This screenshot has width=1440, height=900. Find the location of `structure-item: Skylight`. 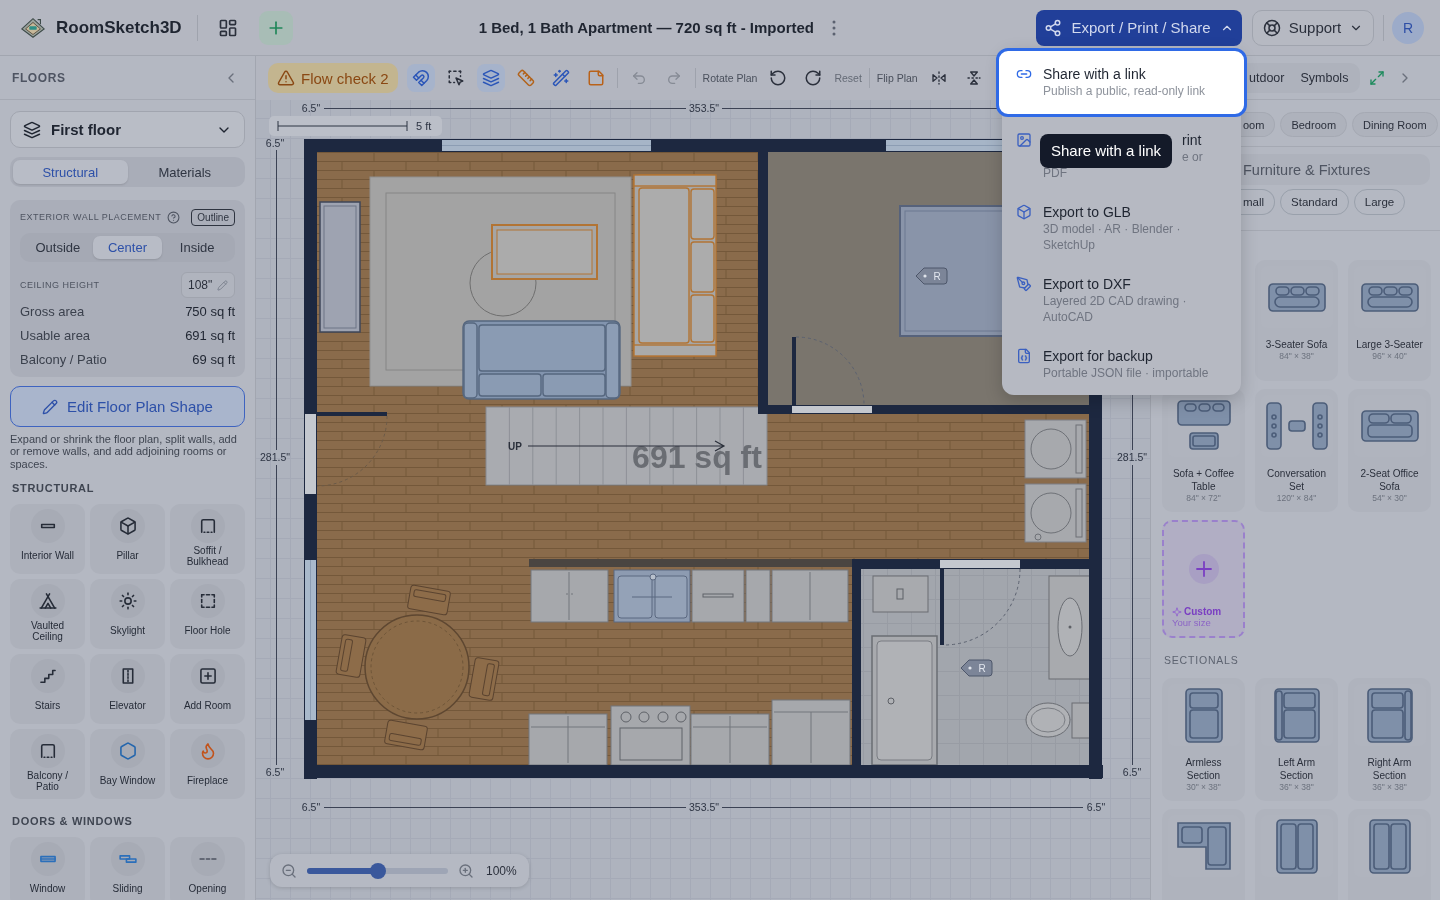

structure-item: Skylight is located at coordinates (127, 613).